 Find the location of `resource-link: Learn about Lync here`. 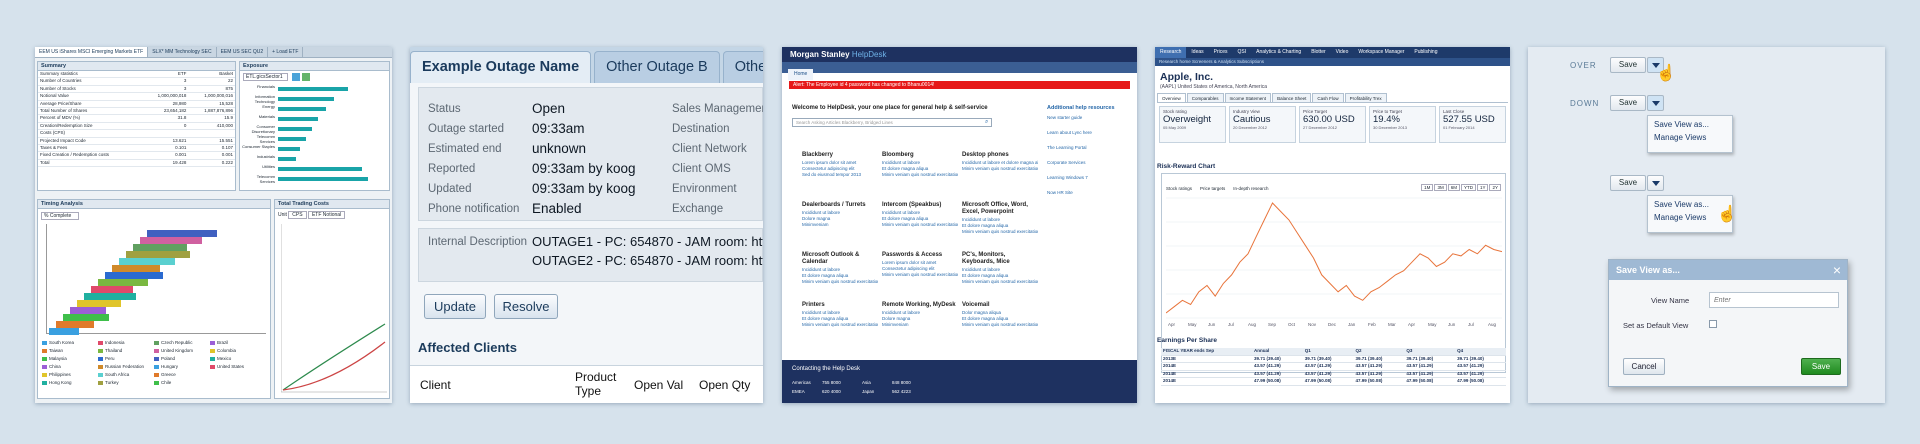

resource-link: Learn about Lync here is located at coordinates (1089, 132).